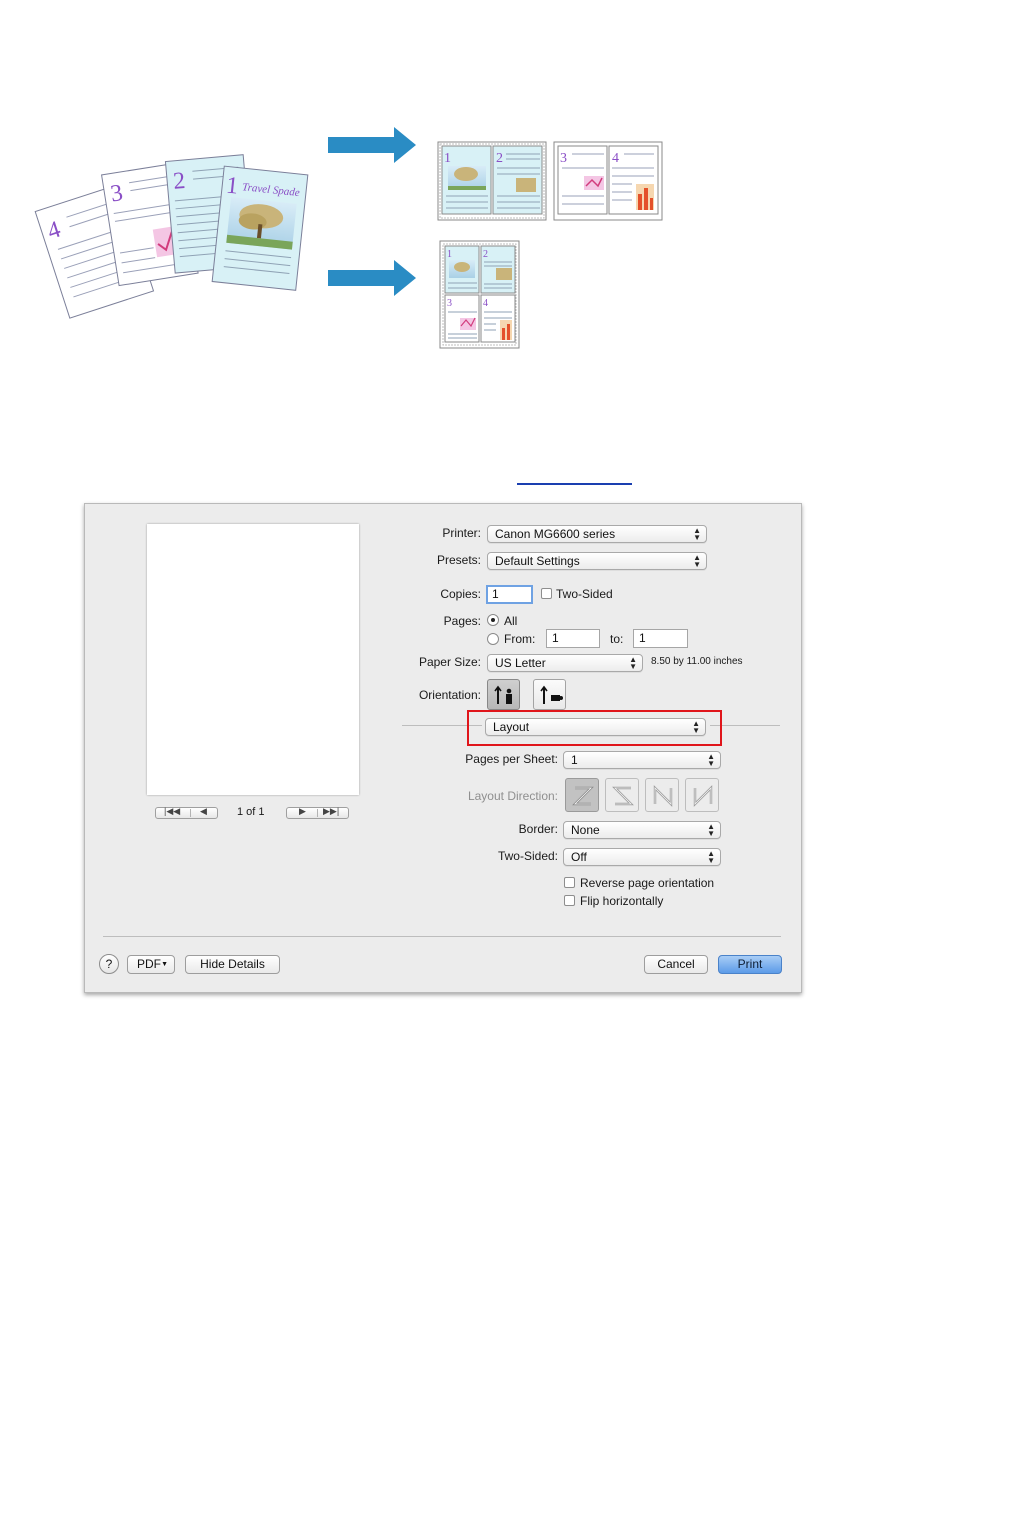 The width and height of the screenshot is (1021, 1514). What do you see at coordinates (179, 181) in the screenshot?
I see `page-number-2: 2` at bounding box center [179, 181].